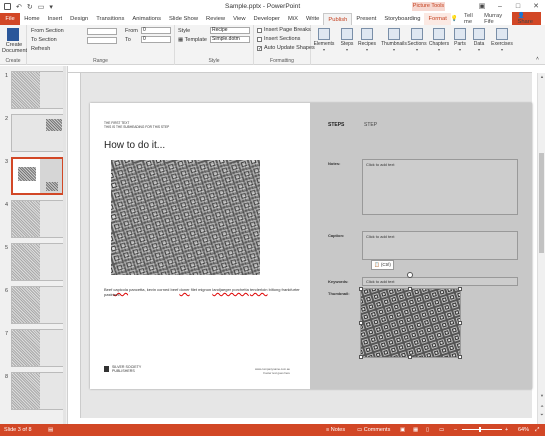 This screenshot has height=436, width=545. I want to click on chapters-button: Chapters ▾, so click(439, 40).